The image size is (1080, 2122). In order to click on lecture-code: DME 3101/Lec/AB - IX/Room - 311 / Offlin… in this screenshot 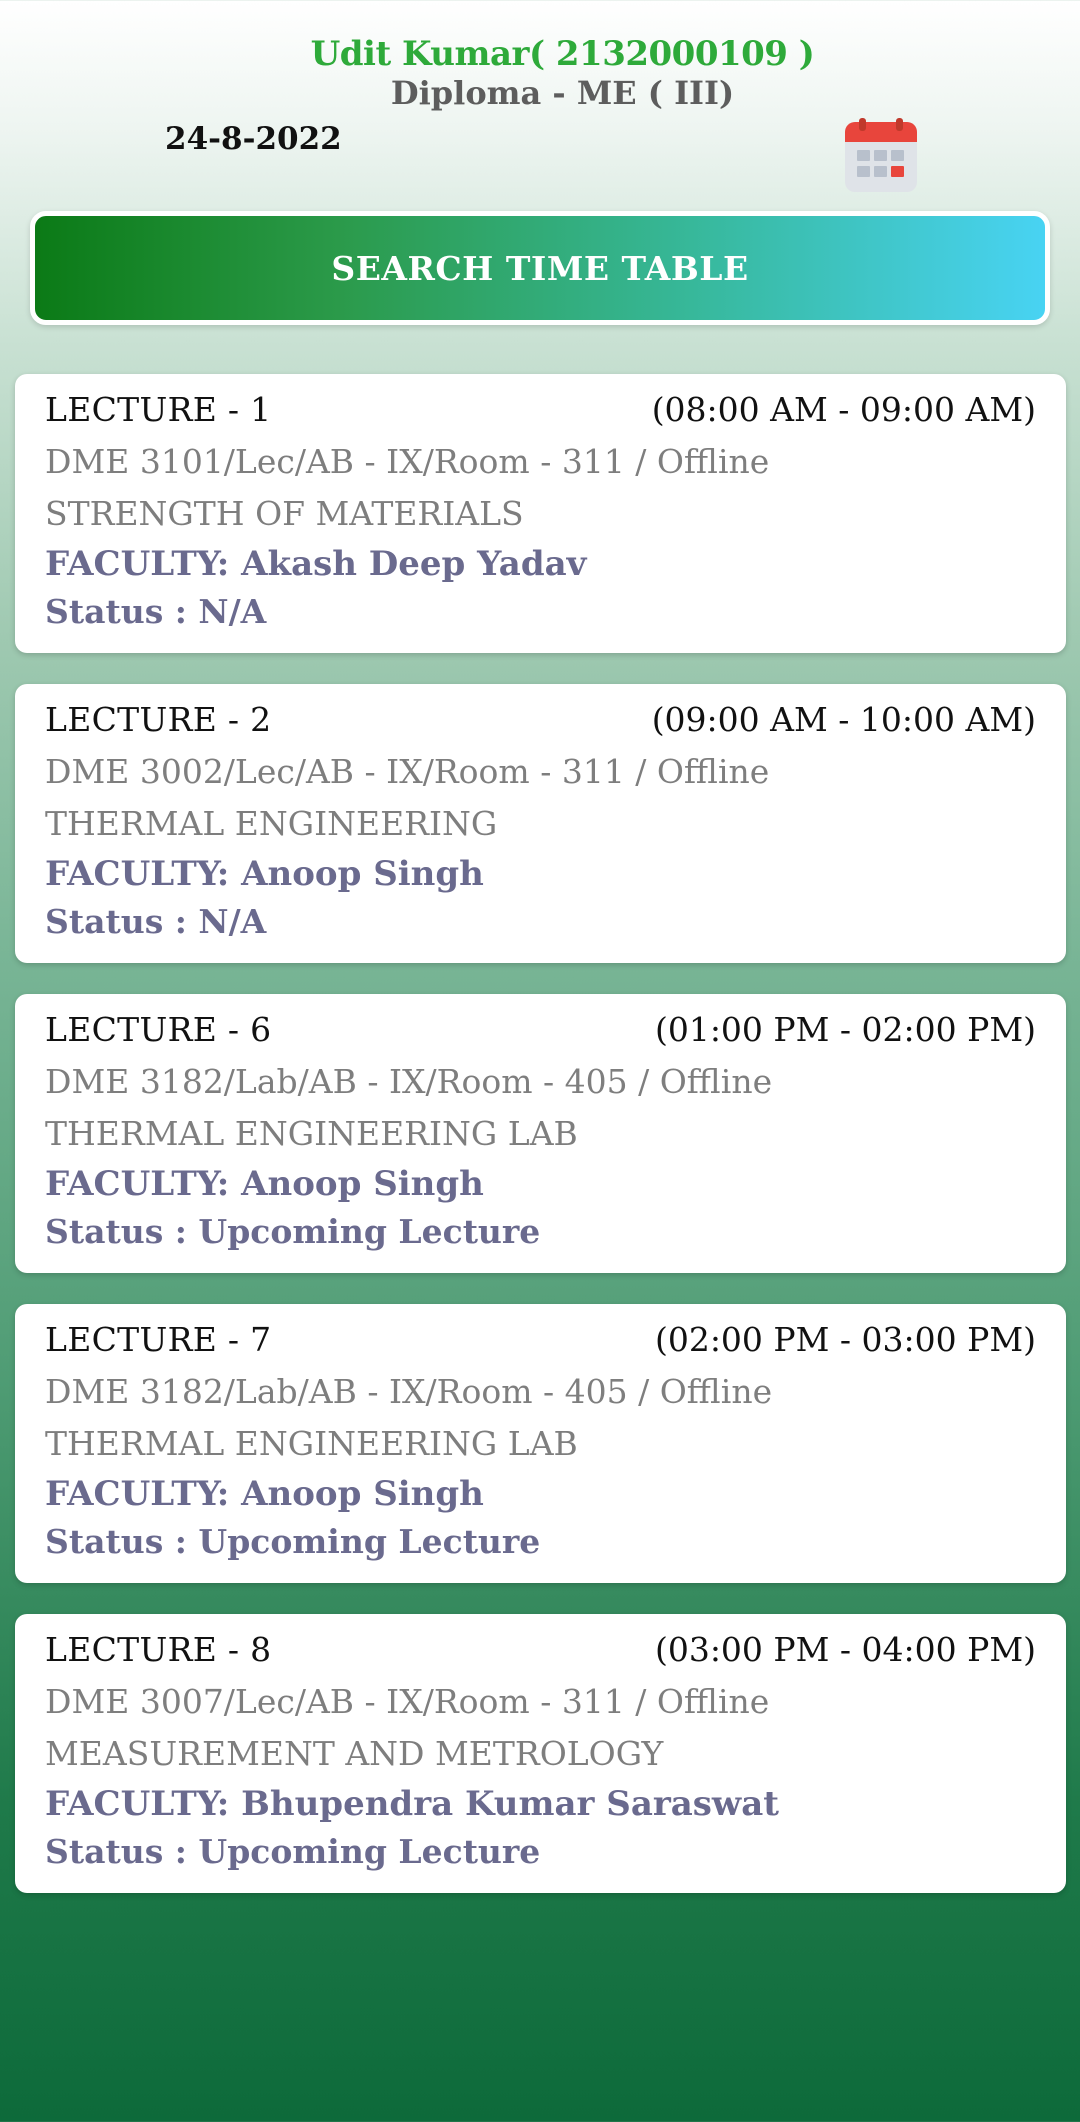, I will do `click(407, 461)`.